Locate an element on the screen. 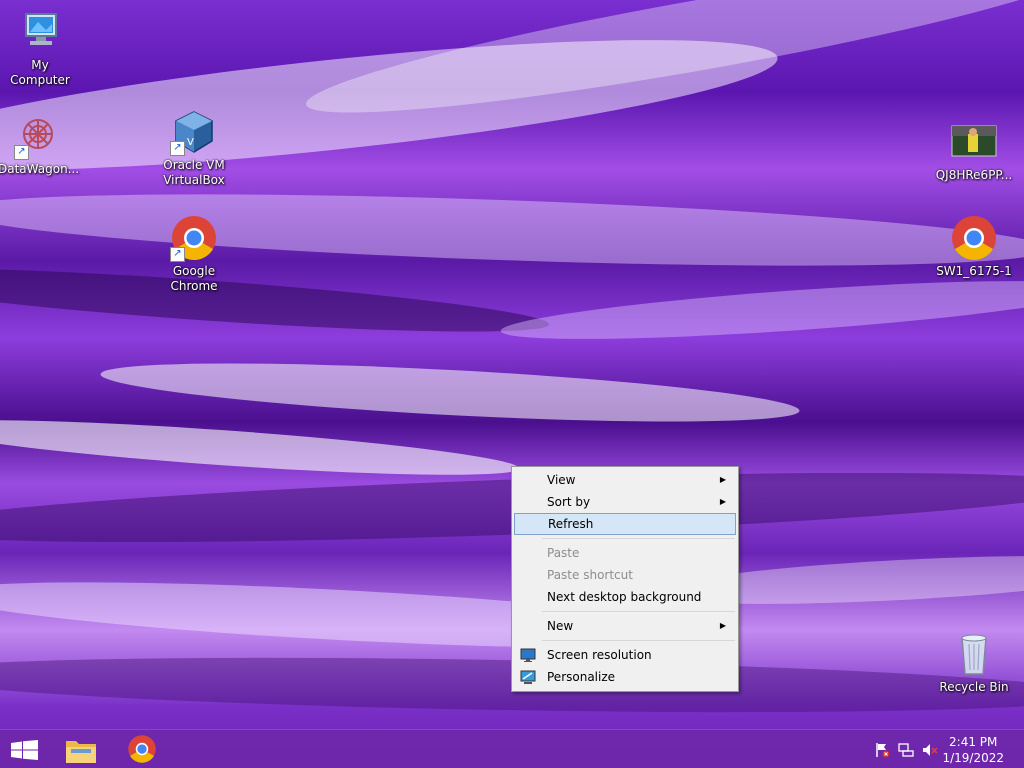 The width and height of the screenshot is (1024, 768). menu-item-next-desktop-background: Next desktop background is located at coordinates (625, 597).